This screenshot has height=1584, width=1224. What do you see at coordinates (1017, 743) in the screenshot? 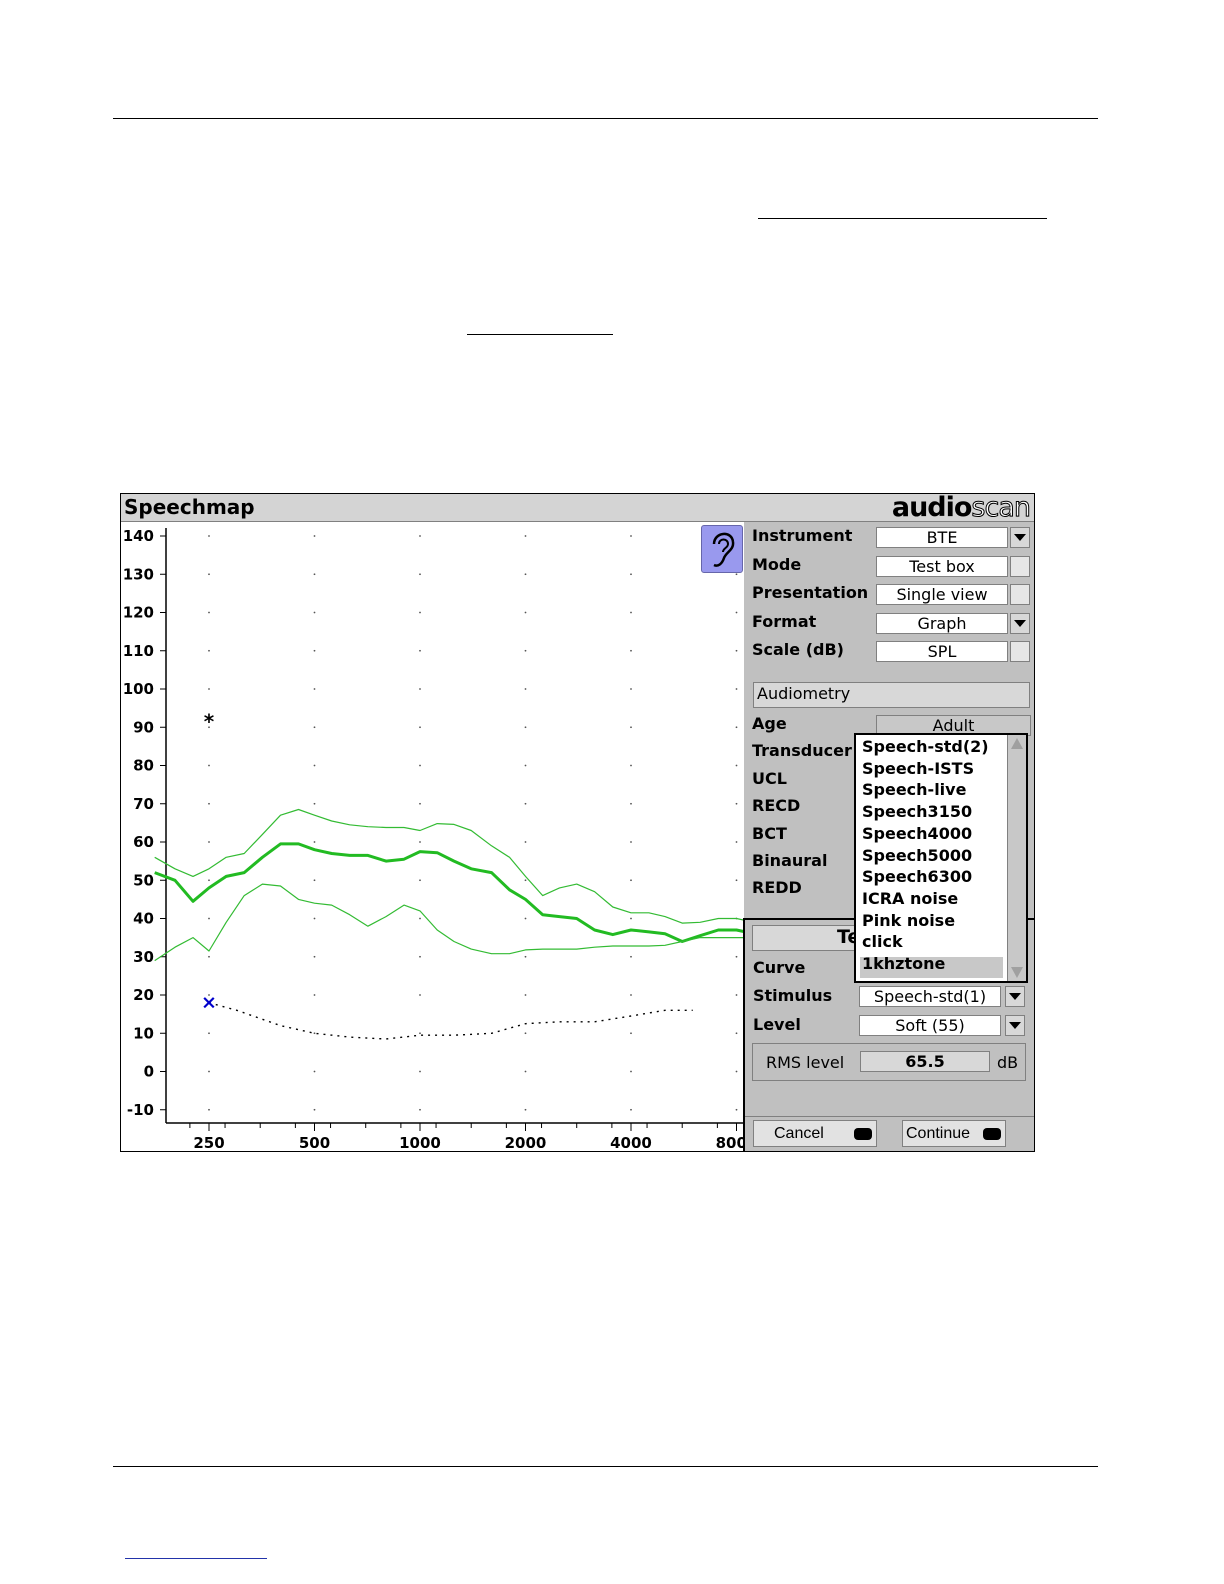
I see `scroll-up-icon` at bounding box center [1017, 743].